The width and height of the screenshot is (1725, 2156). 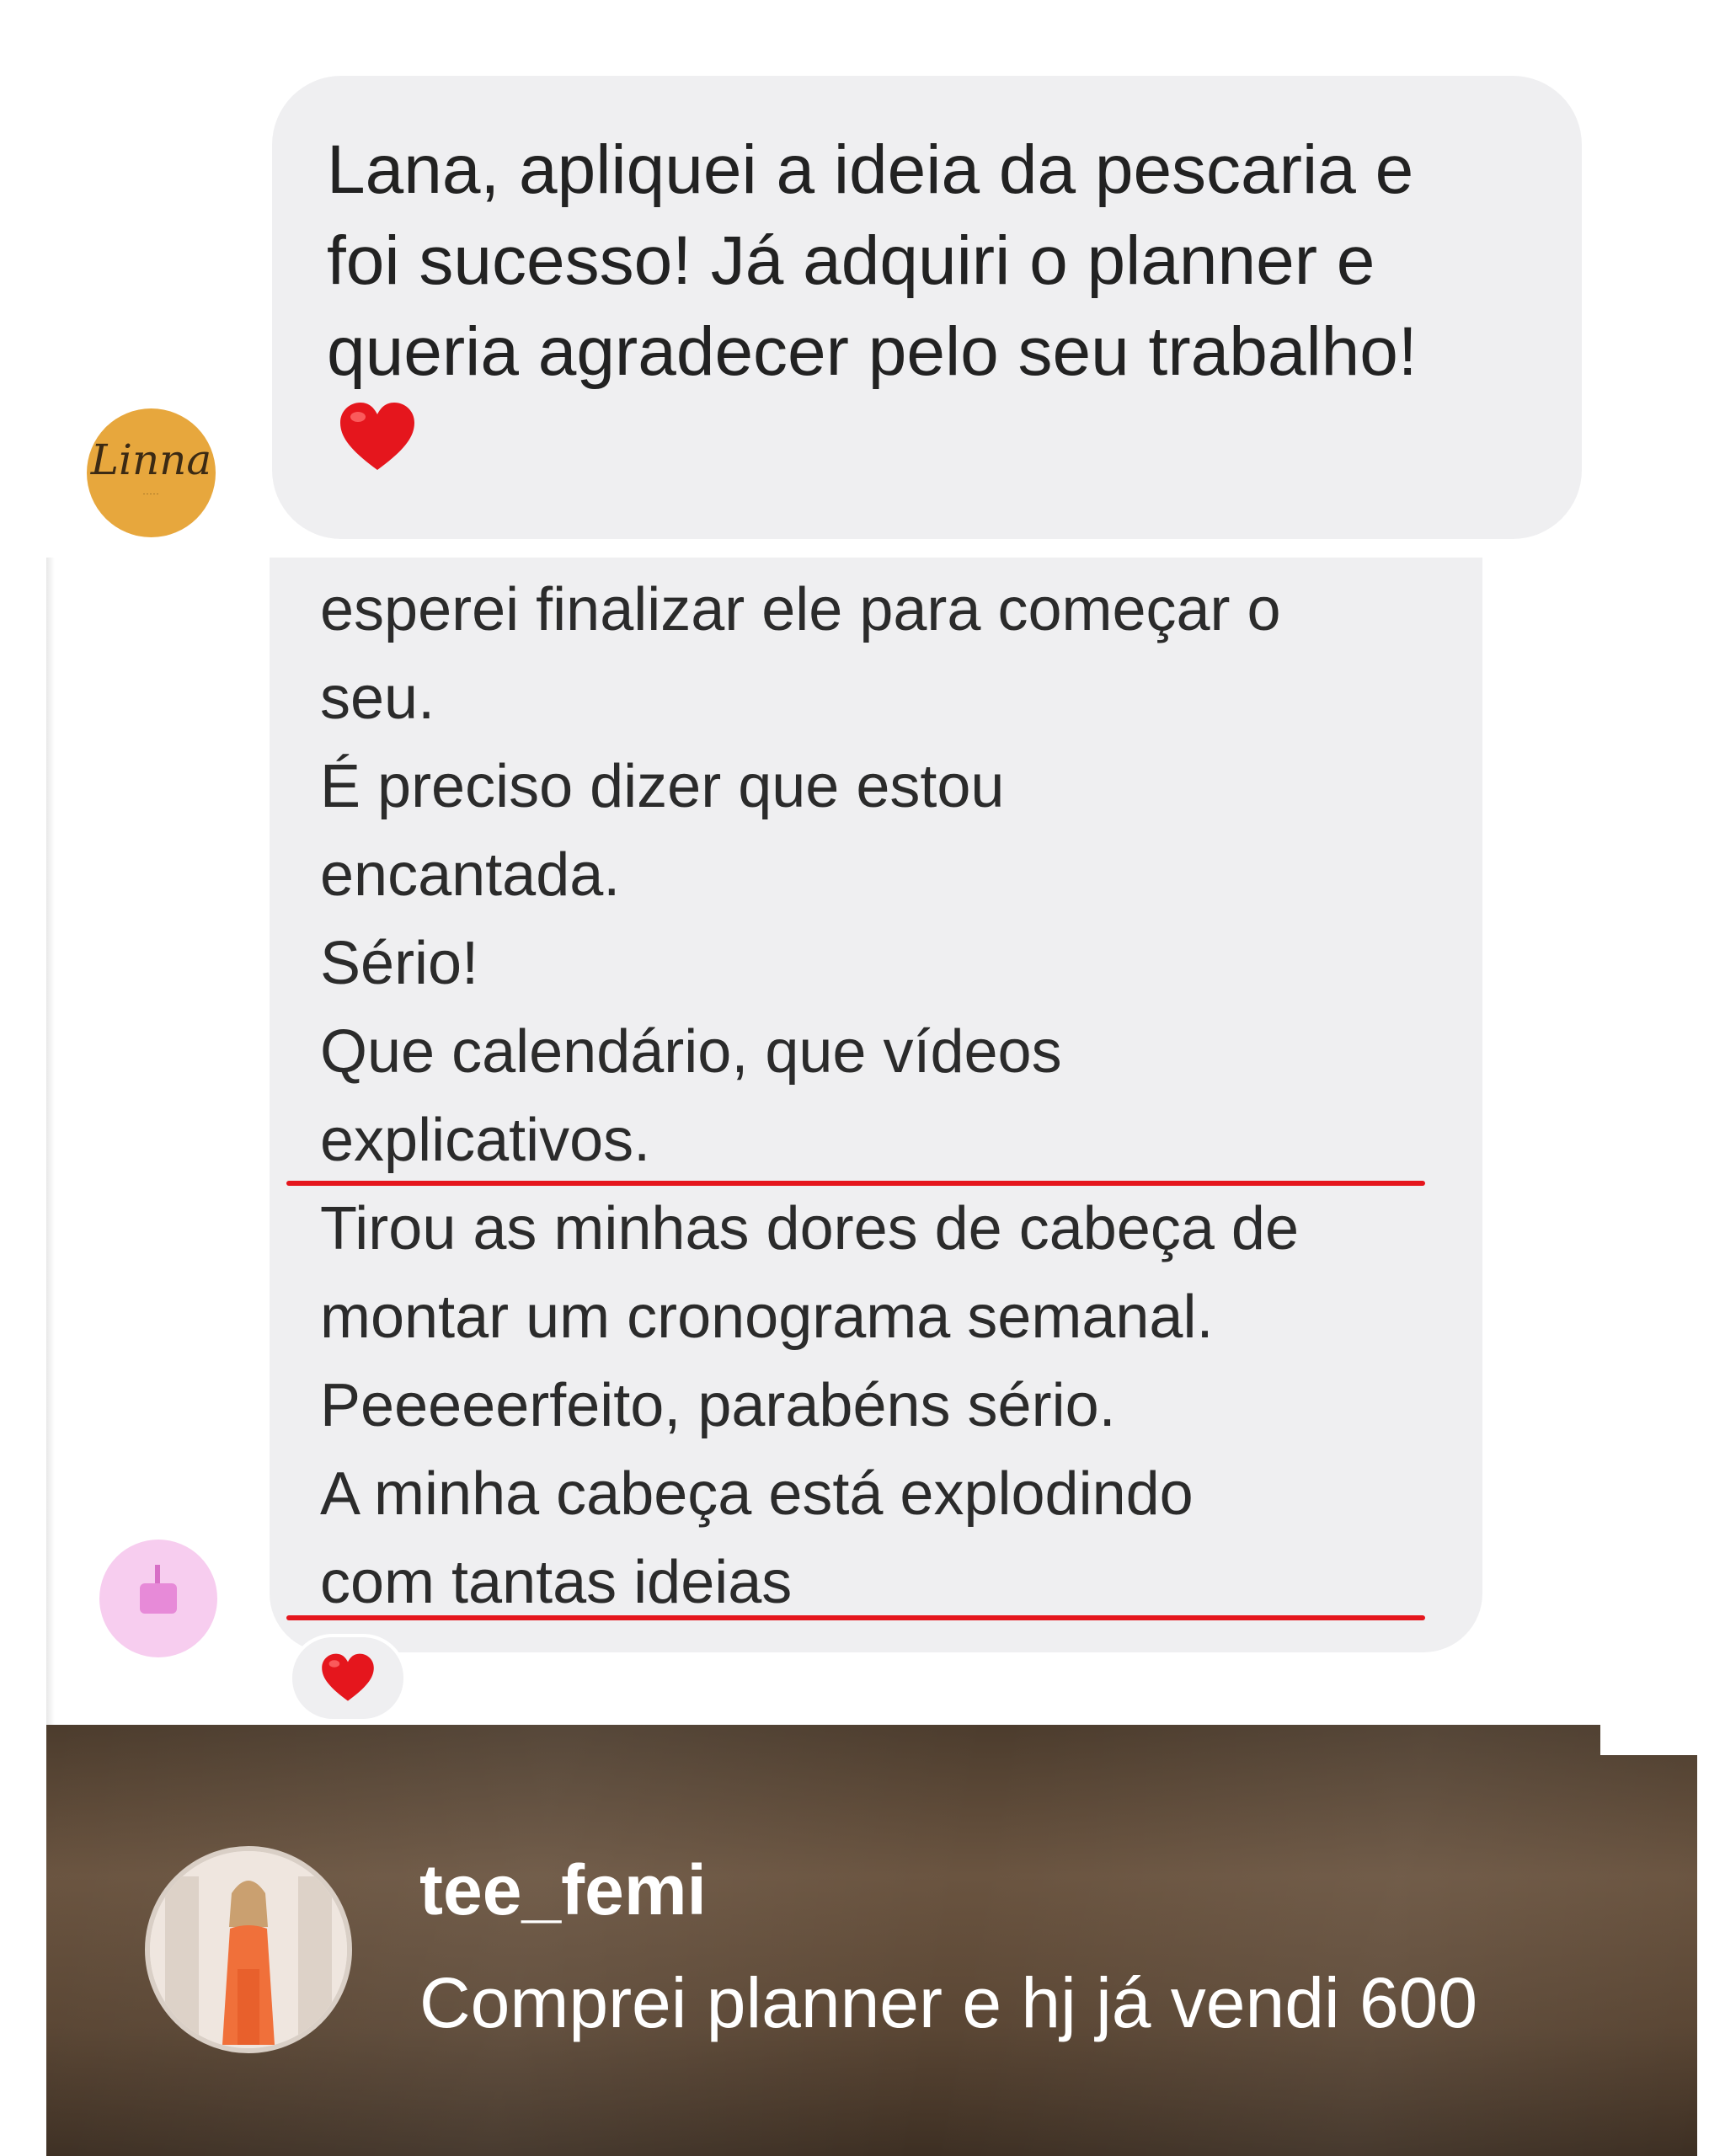 I want to click on heart-emoji, so click(x=377, y=436).